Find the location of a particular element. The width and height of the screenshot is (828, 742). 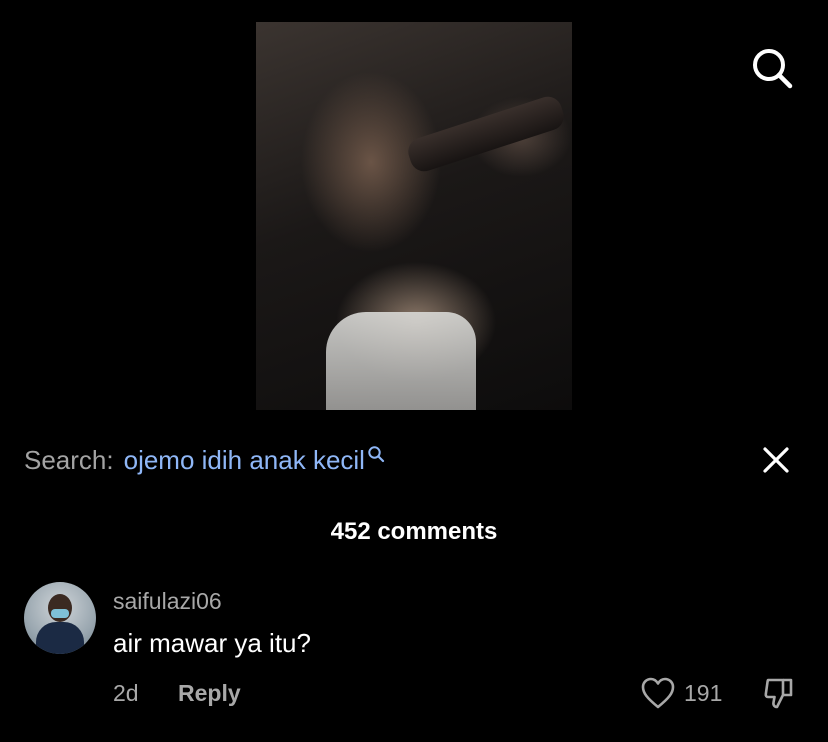

comment-timestamp: 2d is located at coordinates (126, 693).